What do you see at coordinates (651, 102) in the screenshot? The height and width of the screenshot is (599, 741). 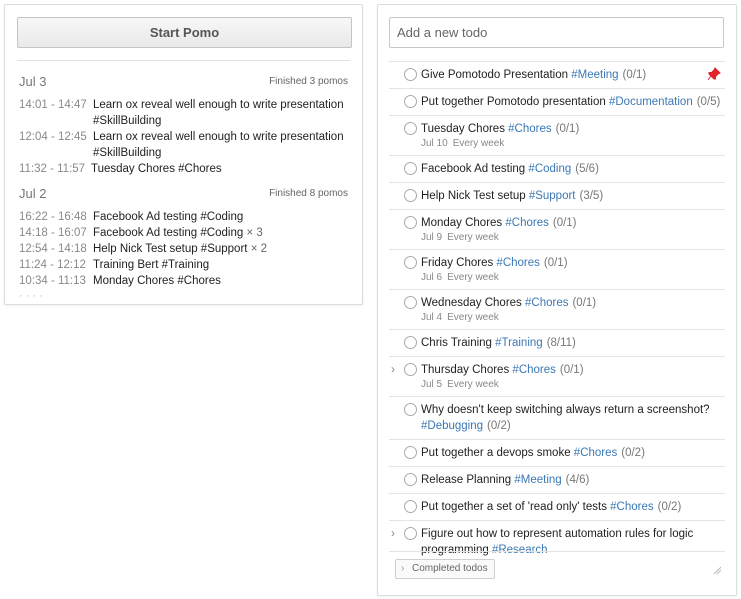 I see `todo-tag: #Documentation` at bounding box center [651, 102].